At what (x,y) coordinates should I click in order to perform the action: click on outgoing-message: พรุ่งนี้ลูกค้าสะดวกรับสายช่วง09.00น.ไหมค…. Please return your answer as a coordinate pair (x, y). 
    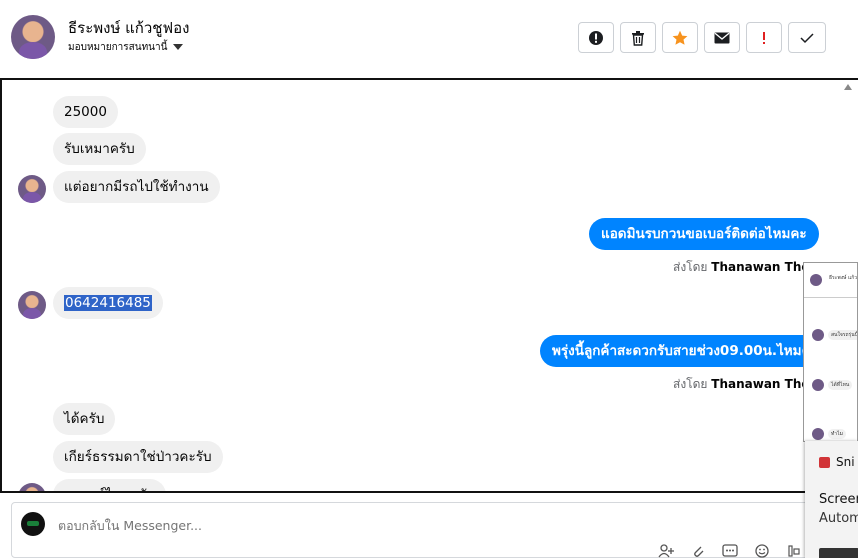
    Looking at the image, I should click on (685, 351).